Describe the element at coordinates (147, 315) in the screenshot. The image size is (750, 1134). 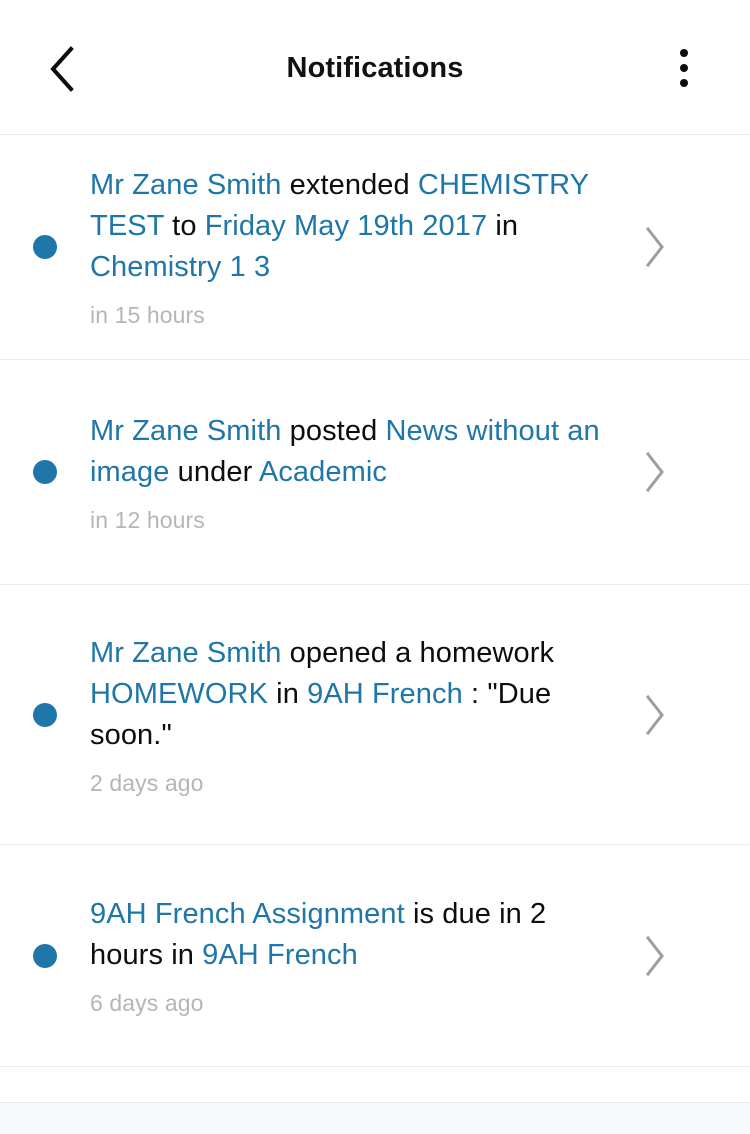
I see `notification-timestamp: in 15 hours` at that location.